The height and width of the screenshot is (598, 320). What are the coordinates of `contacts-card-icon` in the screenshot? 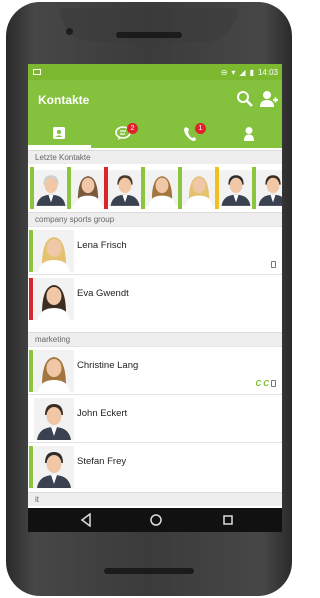 It's located at (59, 133).